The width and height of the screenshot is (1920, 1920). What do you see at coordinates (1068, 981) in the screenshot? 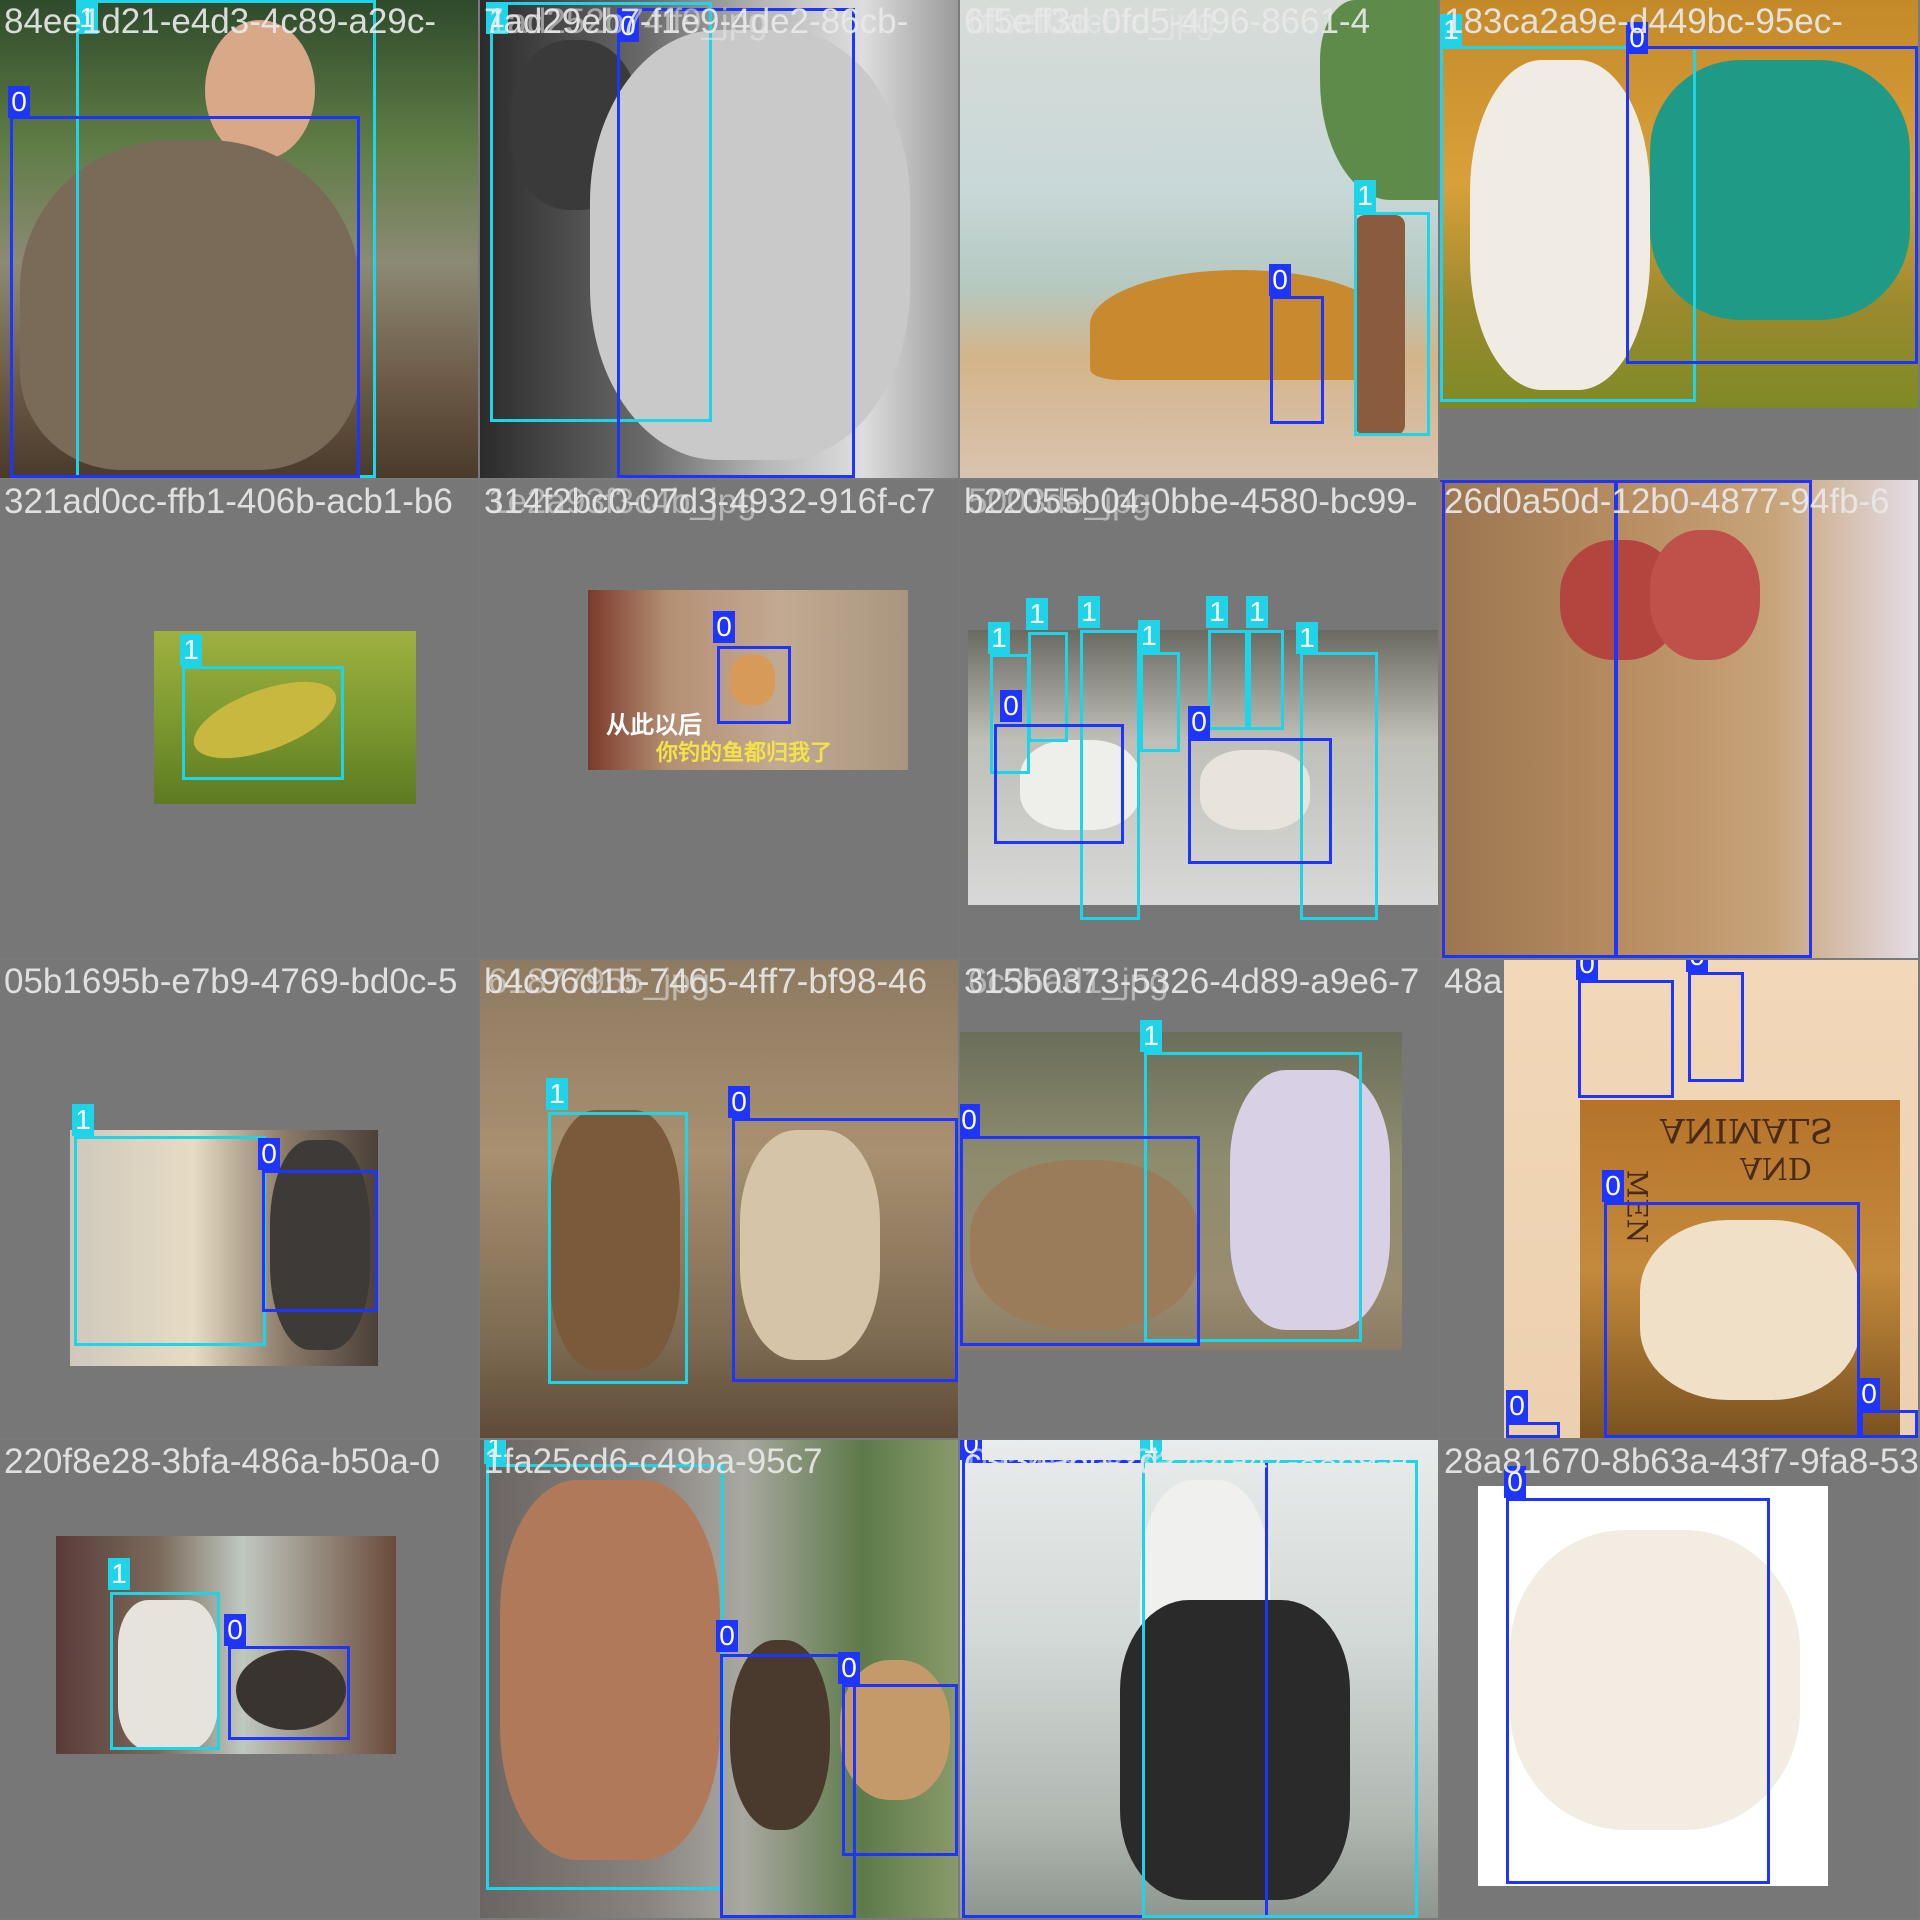
I see `tile-filename-overlay: 6c35ad1_jpg` at bounding box center [1068, 981].